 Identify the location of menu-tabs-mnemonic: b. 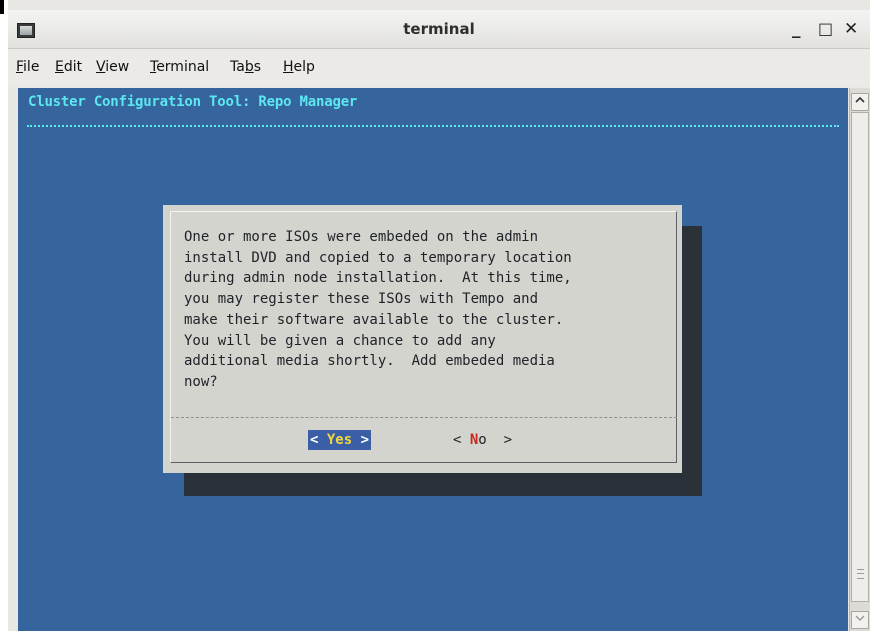
(249, 67).